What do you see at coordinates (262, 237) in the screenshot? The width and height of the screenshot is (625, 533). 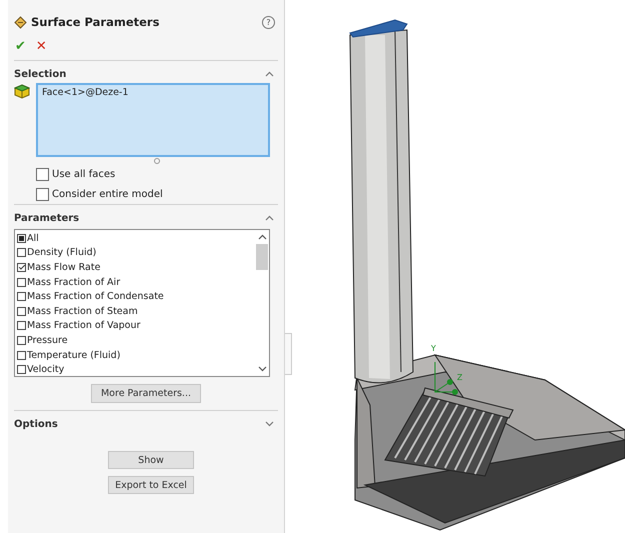 I see `scroll-up-icon` at bounding box center [262, 237].